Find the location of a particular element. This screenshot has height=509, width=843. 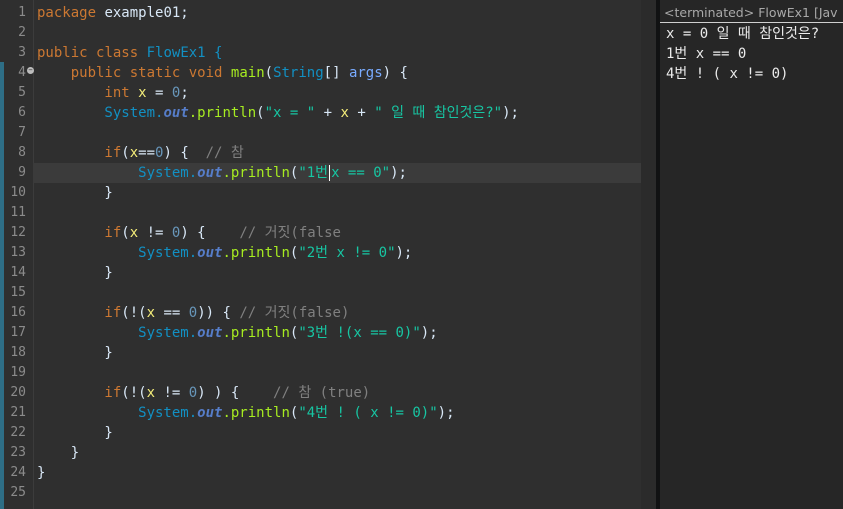

code-line-24: } is located at coordinates (339, 473).